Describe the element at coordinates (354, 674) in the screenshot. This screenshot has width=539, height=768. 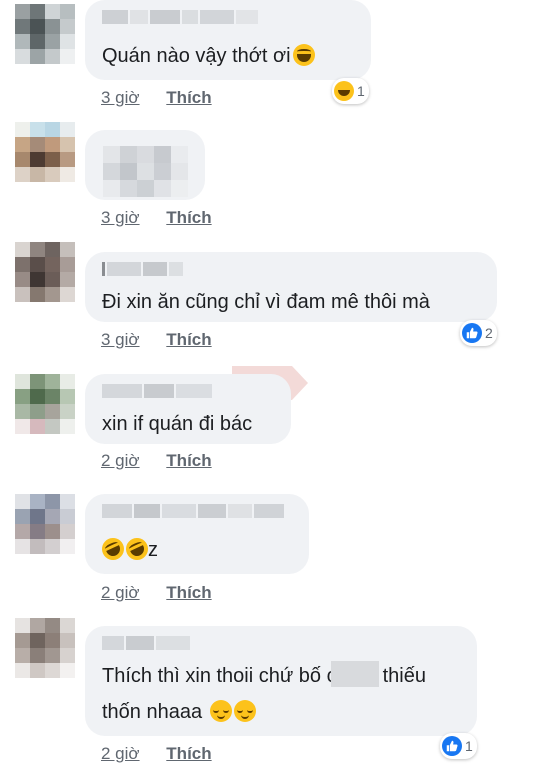
I see `censored-word-block` at that location.